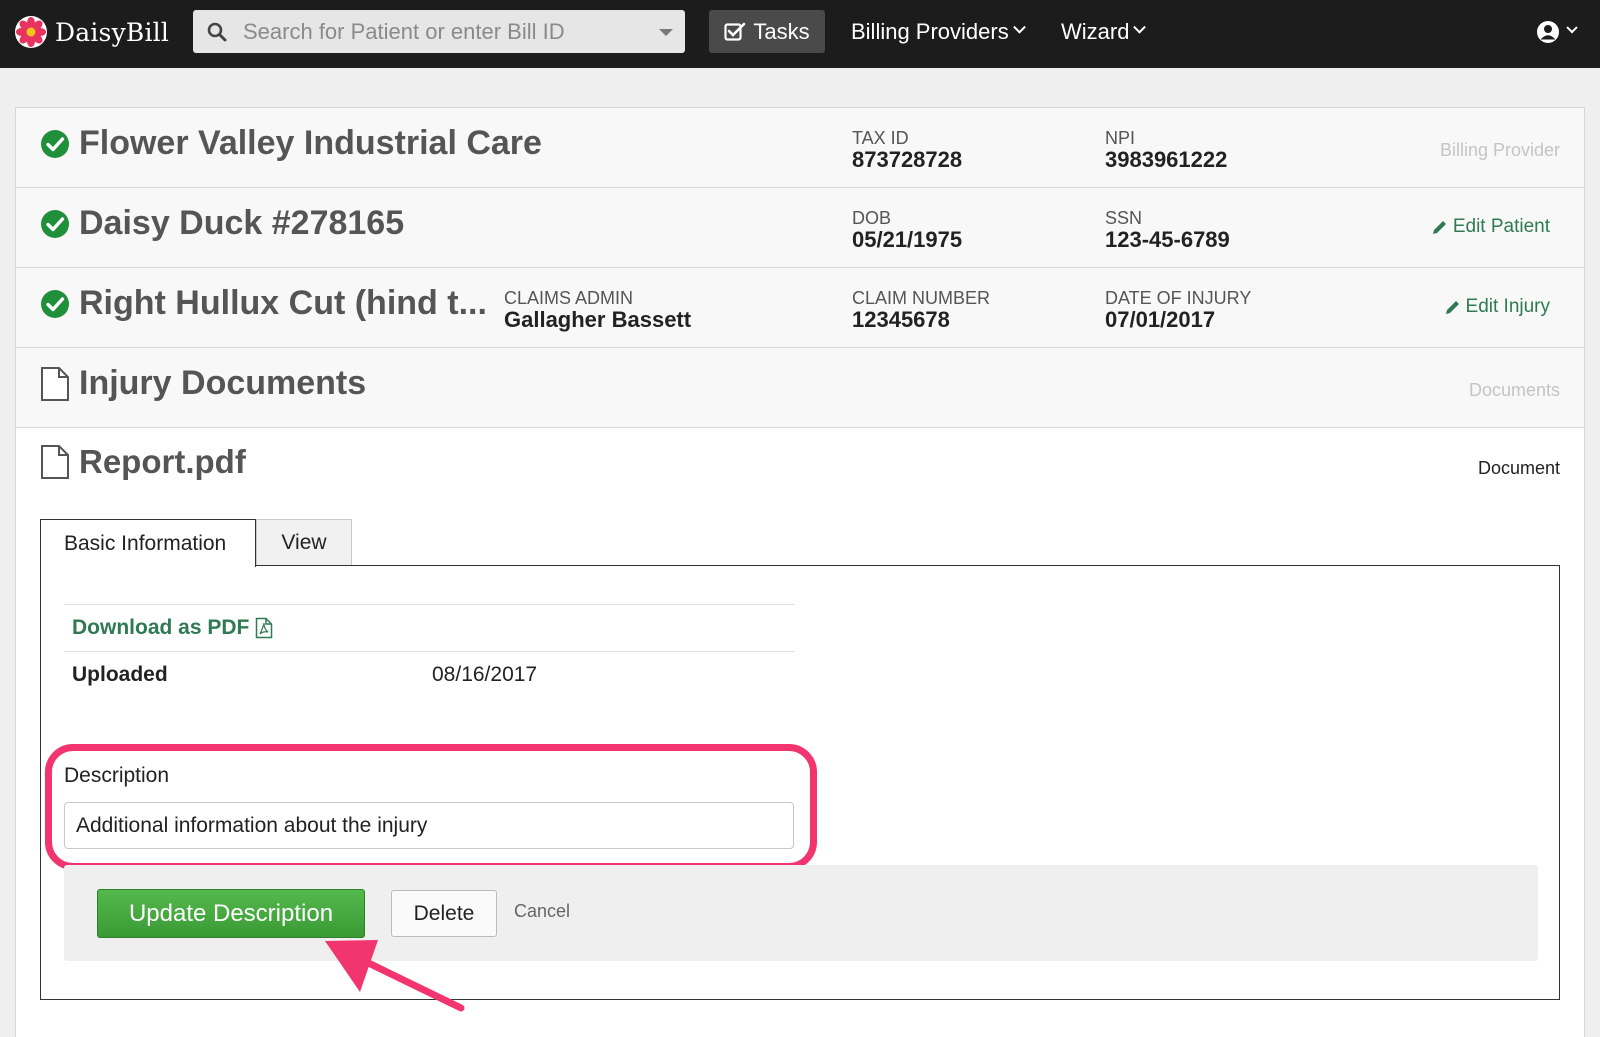 The height and width of the screenshot is (1037, 1600). I want to click on top-navbar: DaisyBill Tasks Billing Providers Wizard, so click(800, 34).